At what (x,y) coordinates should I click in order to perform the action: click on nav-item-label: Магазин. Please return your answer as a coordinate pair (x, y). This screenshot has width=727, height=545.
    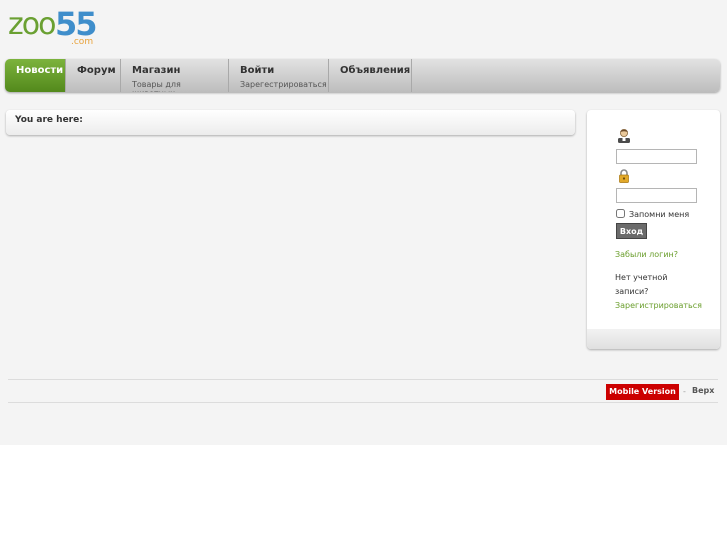
    Looking at the image, I should click on (156, 70).